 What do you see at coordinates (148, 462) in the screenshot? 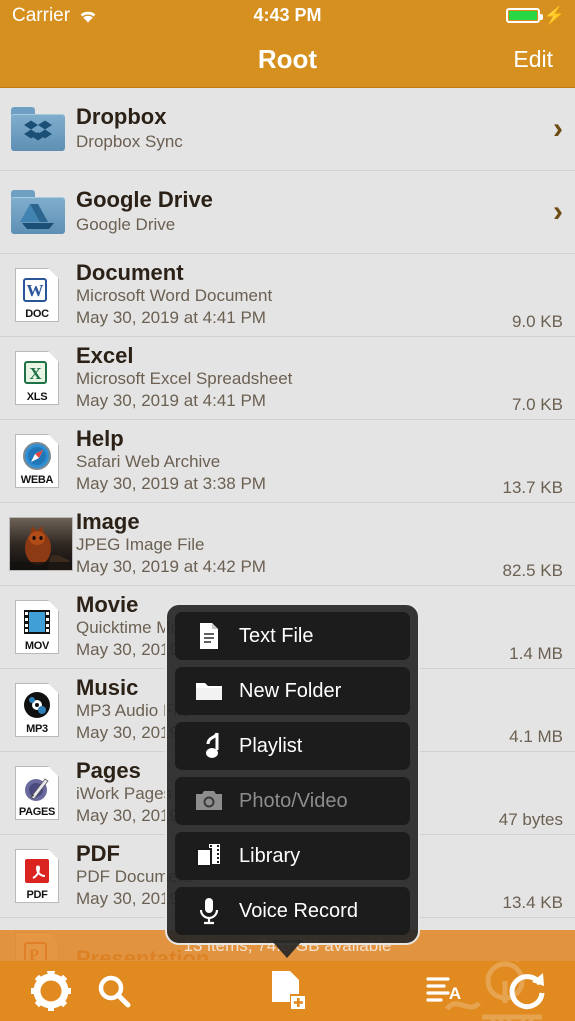
I see `item-subtitle: Safari Web Archive` at bounding box center [148, 462].